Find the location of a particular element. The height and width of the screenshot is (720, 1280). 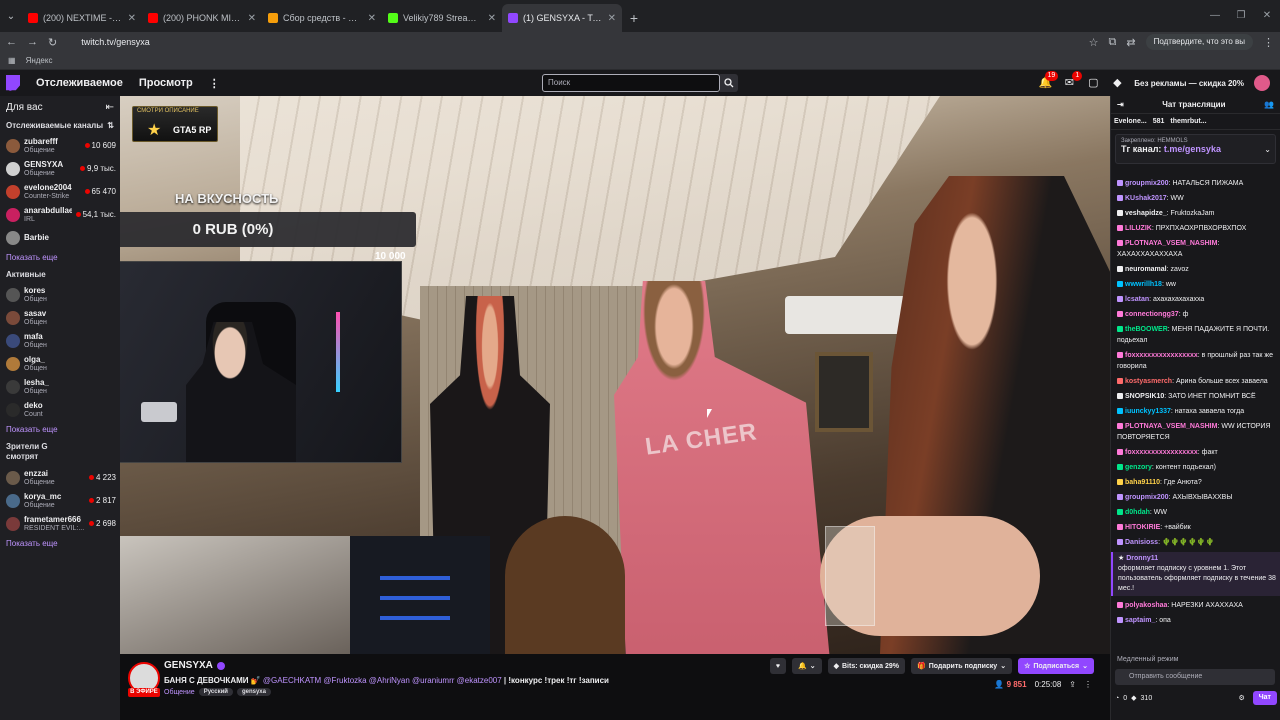

chat-username: KUshak2017 is located at coordinates (1146, 198).